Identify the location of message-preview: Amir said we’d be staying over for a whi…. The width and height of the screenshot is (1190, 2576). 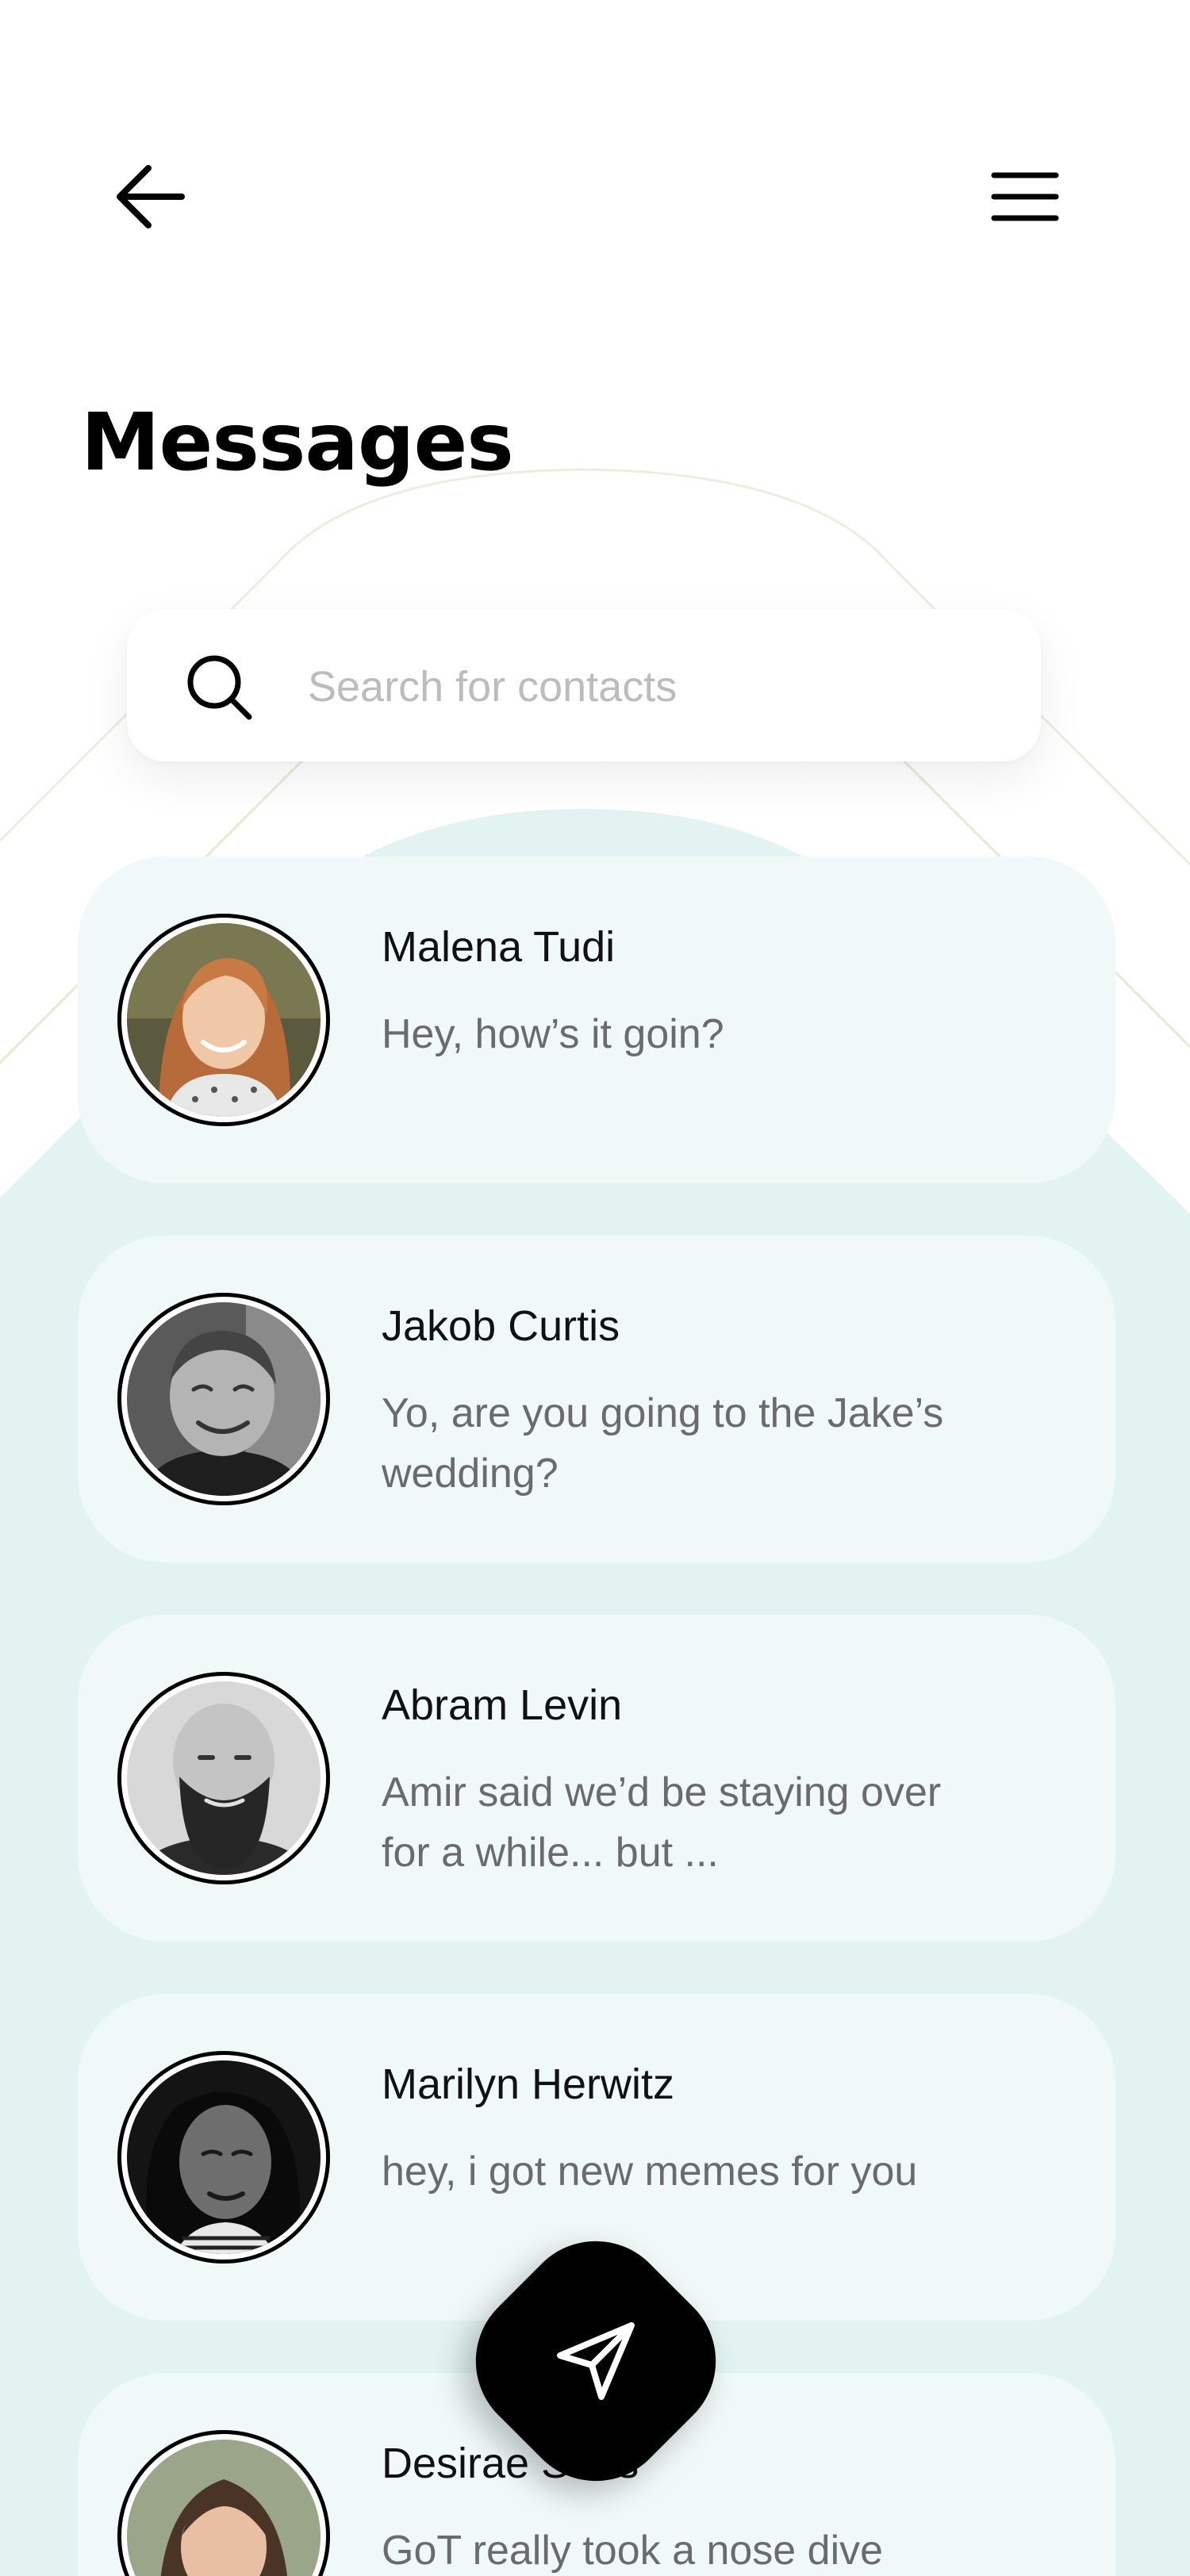
(662, 1822).